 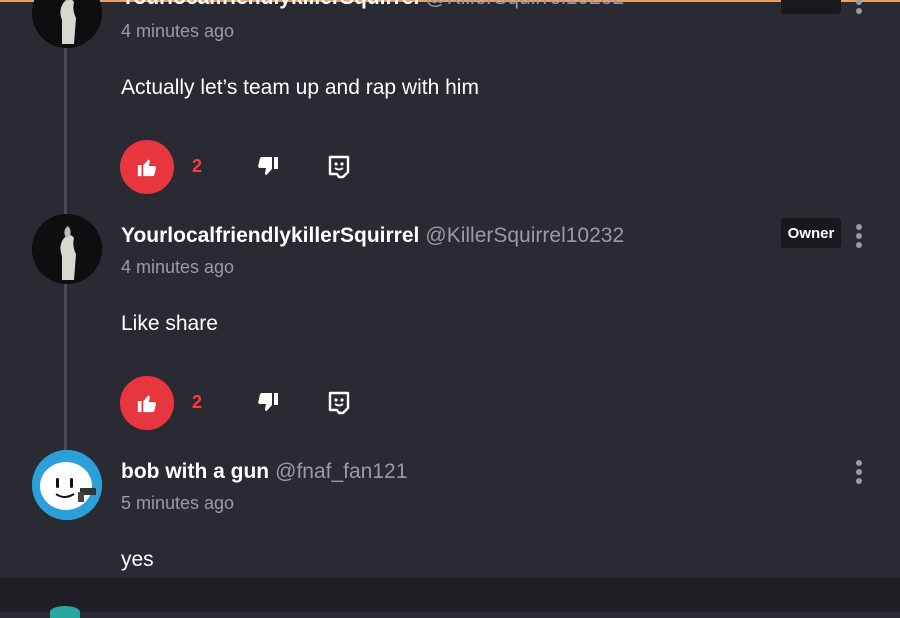 What do you see at coordinates (178, 503) in the screenshot?
I see `timestamp: 5 minutes ago` at bounding box center [178, 503].